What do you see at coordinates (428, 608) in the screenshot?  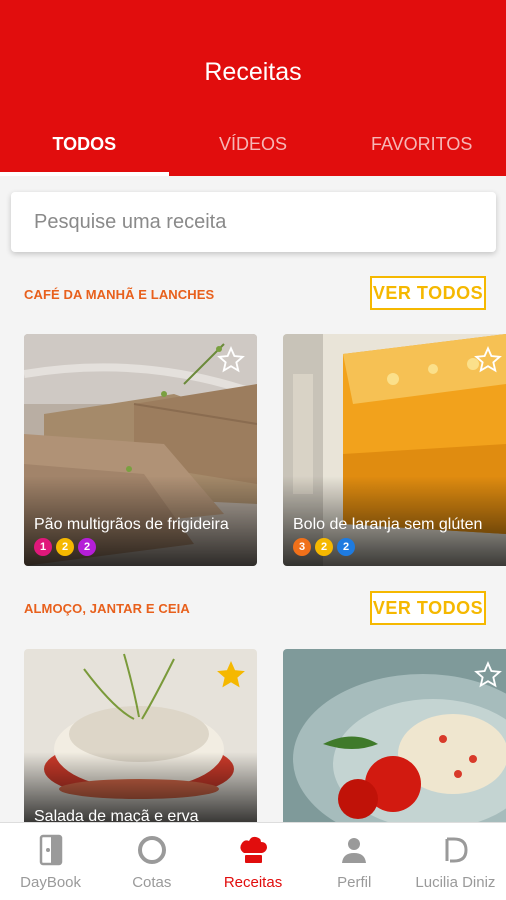 I see `see-all-lunch-button: VER TODOS` at bounding box center [428, 608].